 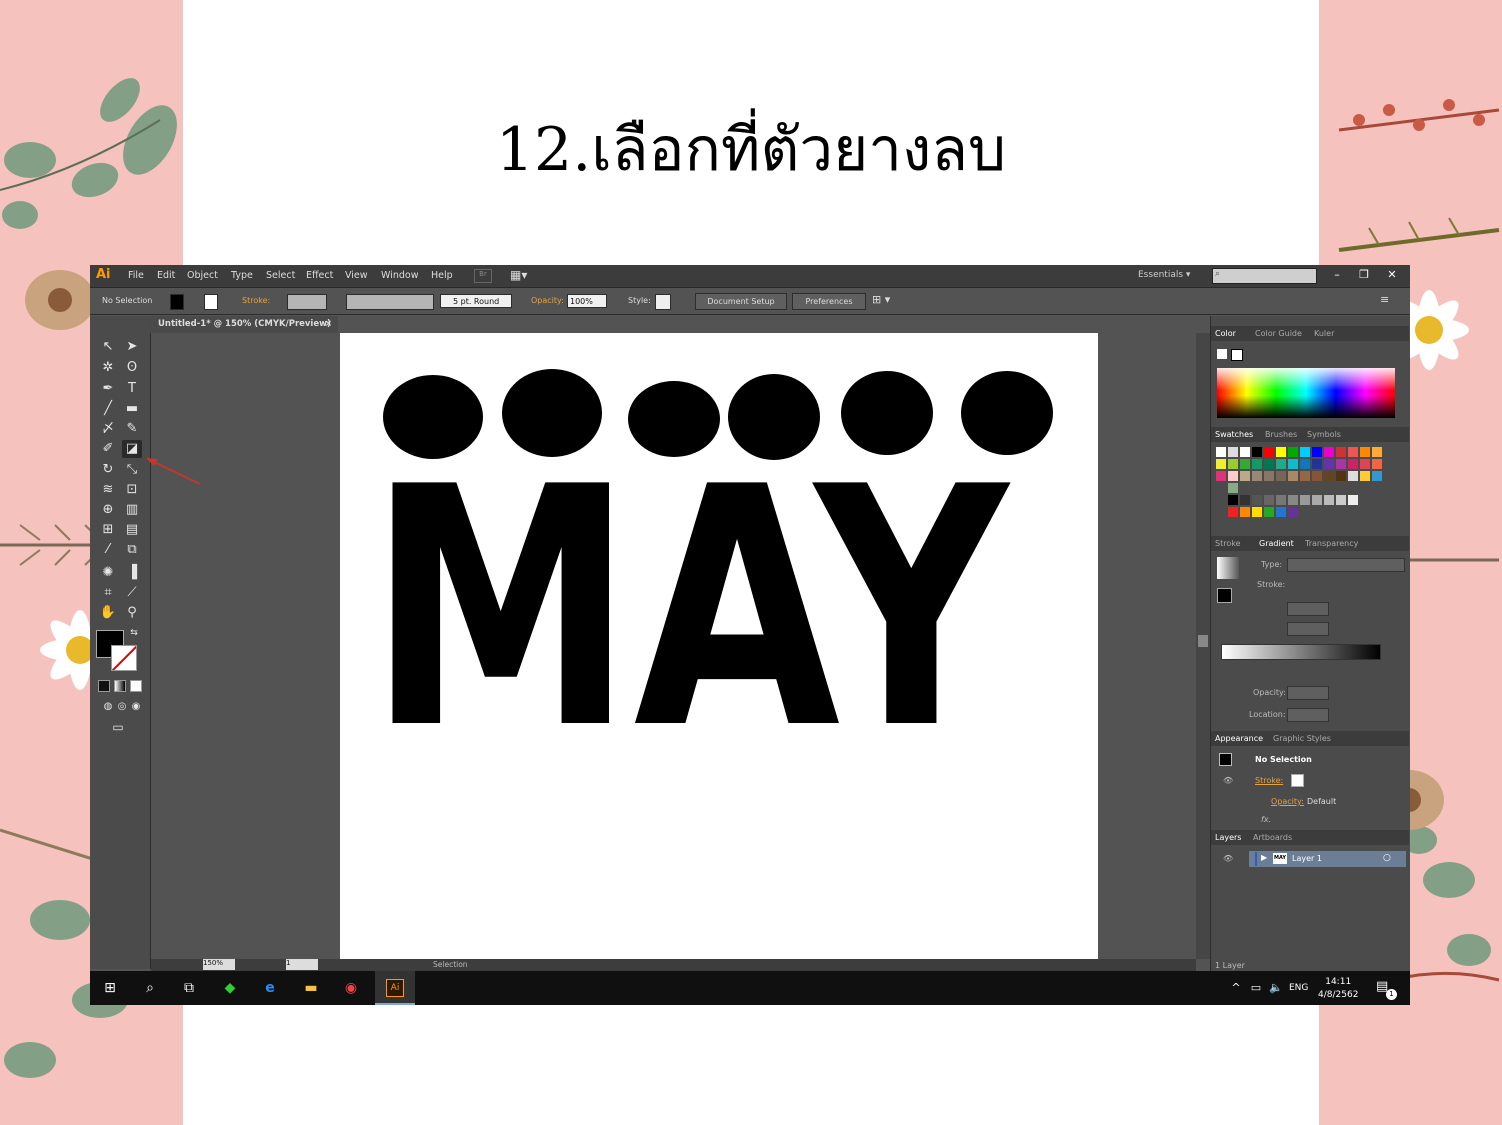 I want to click on appearance-stroke-swatch, so click(x=1297, y=780).